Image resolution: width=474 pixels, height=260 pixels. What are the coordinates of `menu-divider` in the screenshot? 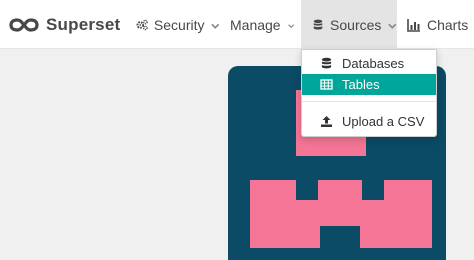 It's located at (369, 101).